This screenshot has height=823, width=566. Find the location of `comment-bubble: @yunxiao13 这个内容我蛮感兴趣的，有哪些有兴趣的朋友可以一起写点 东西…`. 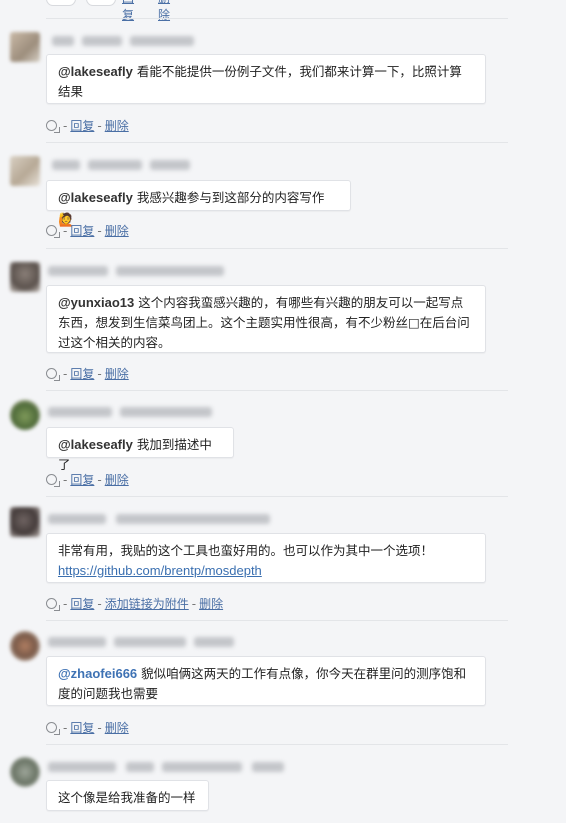

comment-bubble: @yunxiao13 这个内容我蛮感兴趣的，有哪些有兴趣的朋友可以一起写点 东西… is located at coordinates (266, 319).